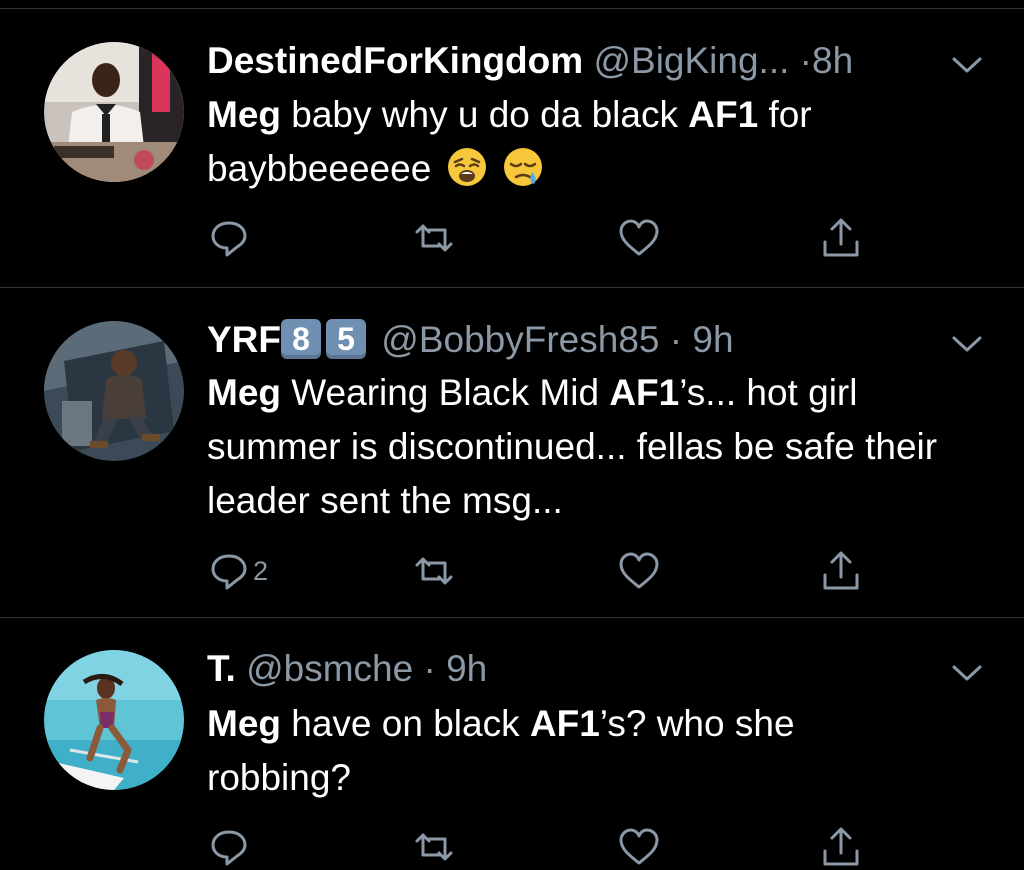 Image resolution: width=1024 pixels, height=870 pixels. Describe the element at coordinates (512, 8) in the screenshot. I see `top-divider` at that location.